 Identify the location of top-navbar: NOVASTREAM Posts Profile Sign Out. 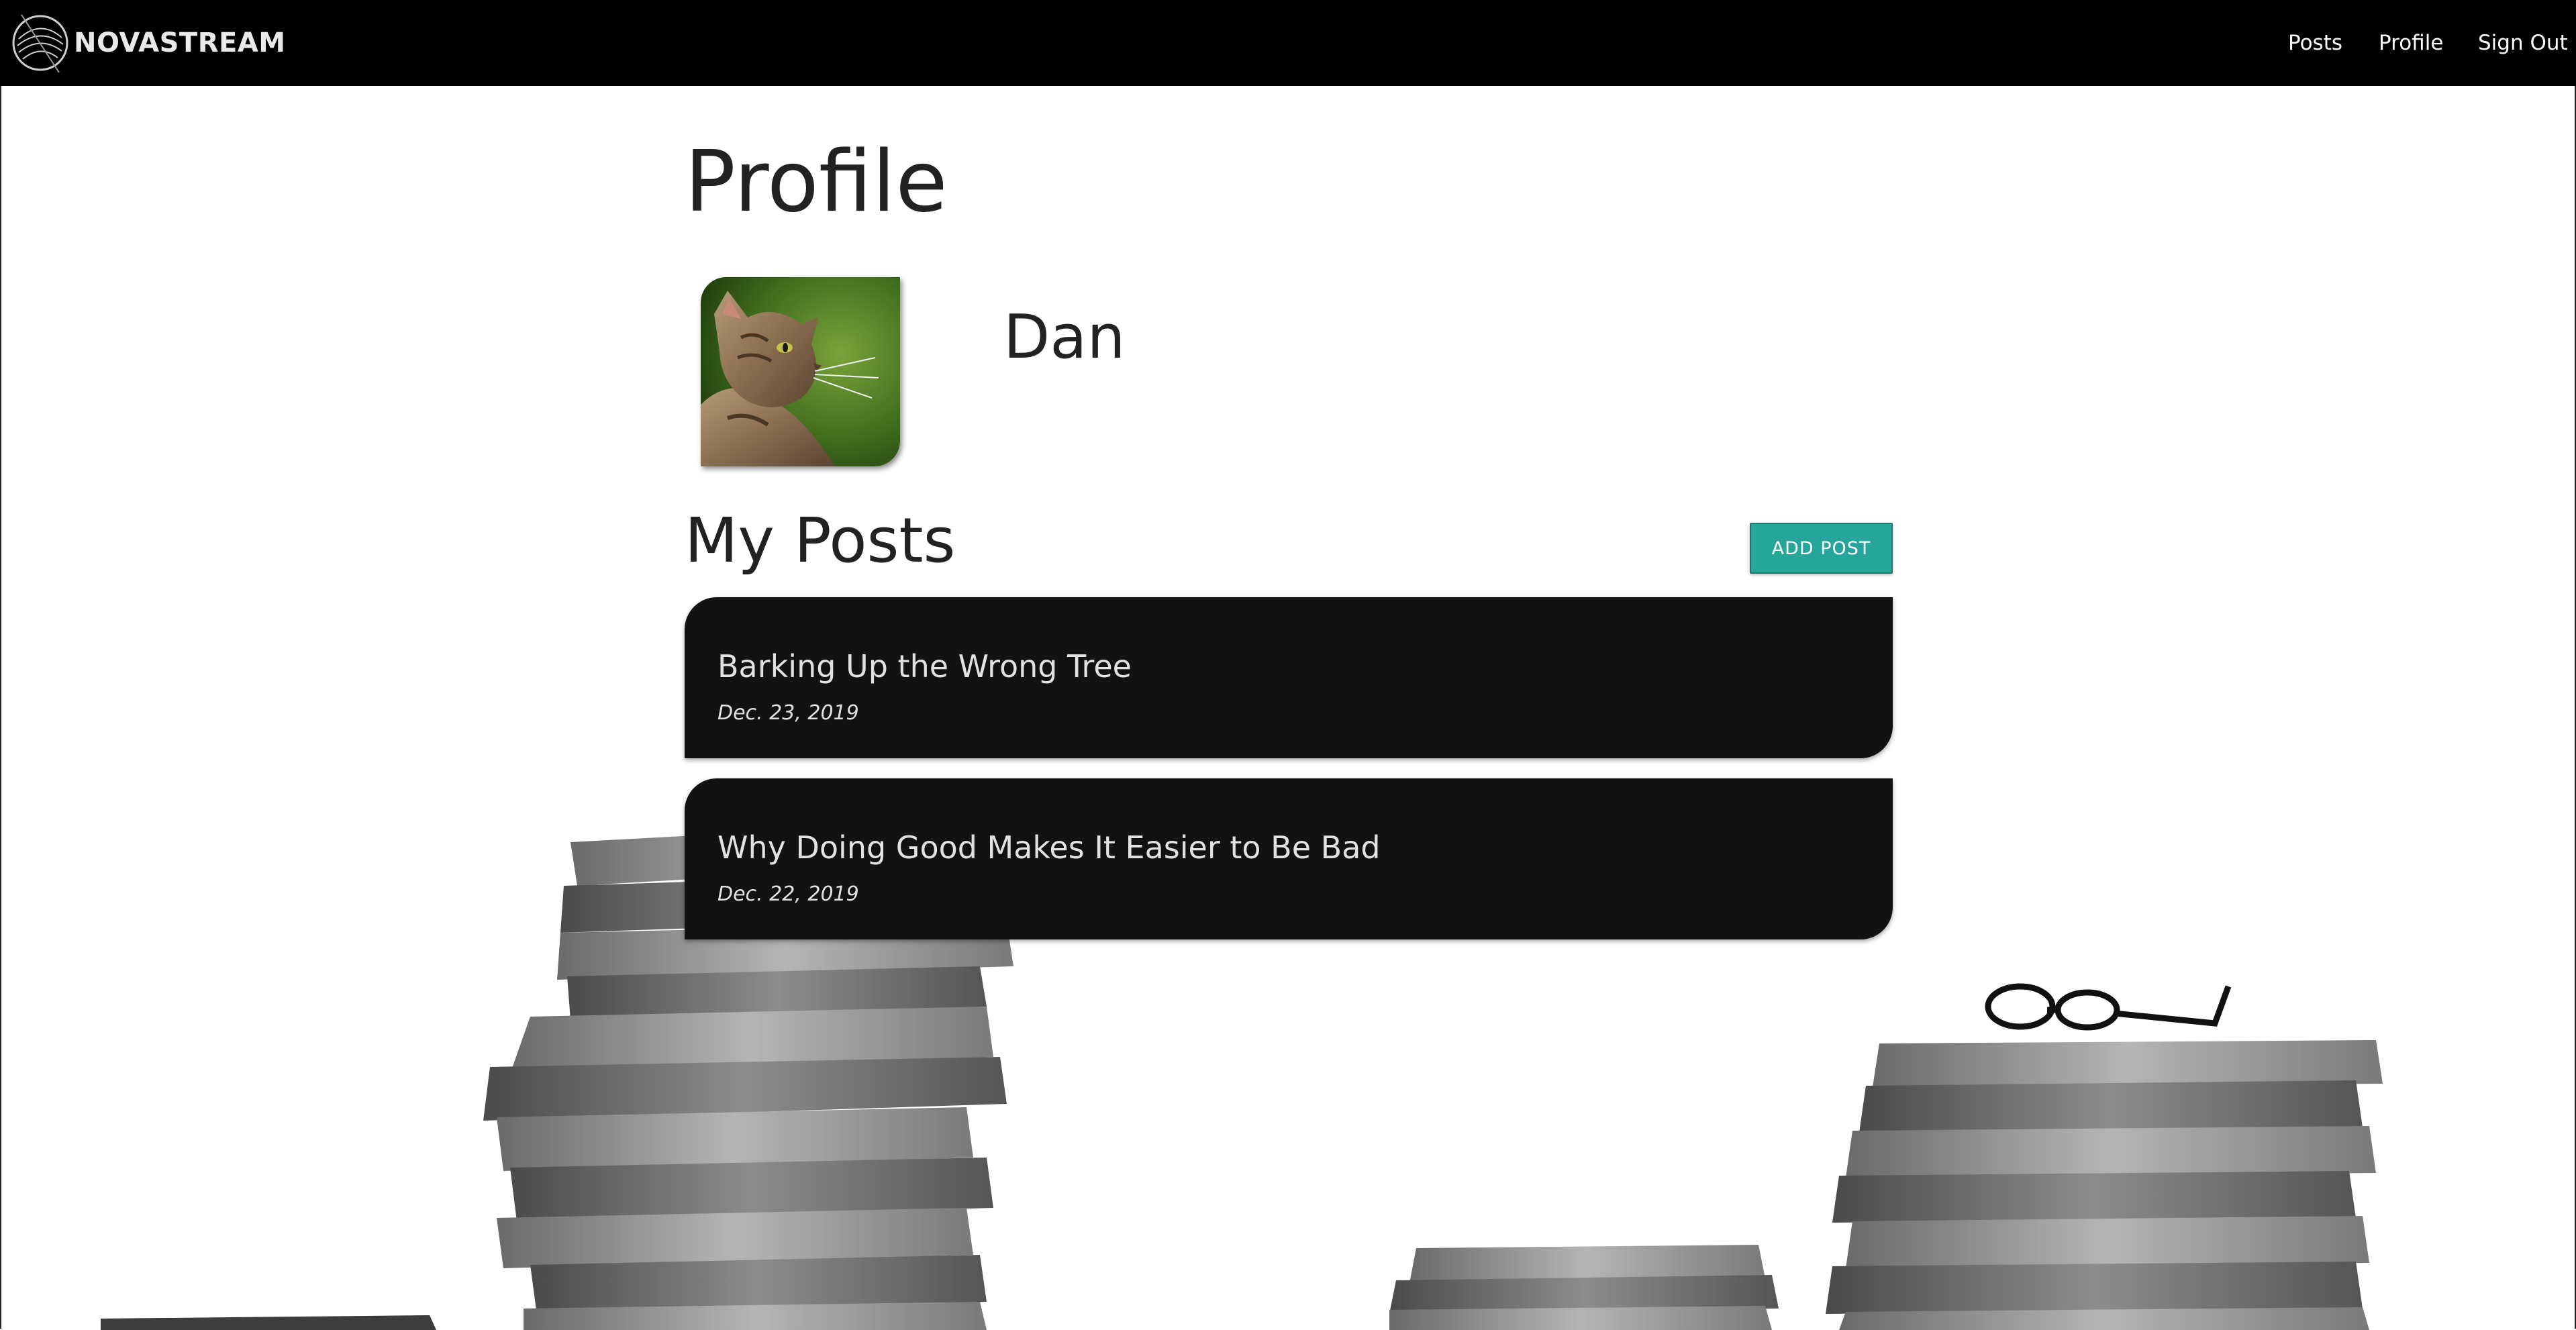
(1288, 43).